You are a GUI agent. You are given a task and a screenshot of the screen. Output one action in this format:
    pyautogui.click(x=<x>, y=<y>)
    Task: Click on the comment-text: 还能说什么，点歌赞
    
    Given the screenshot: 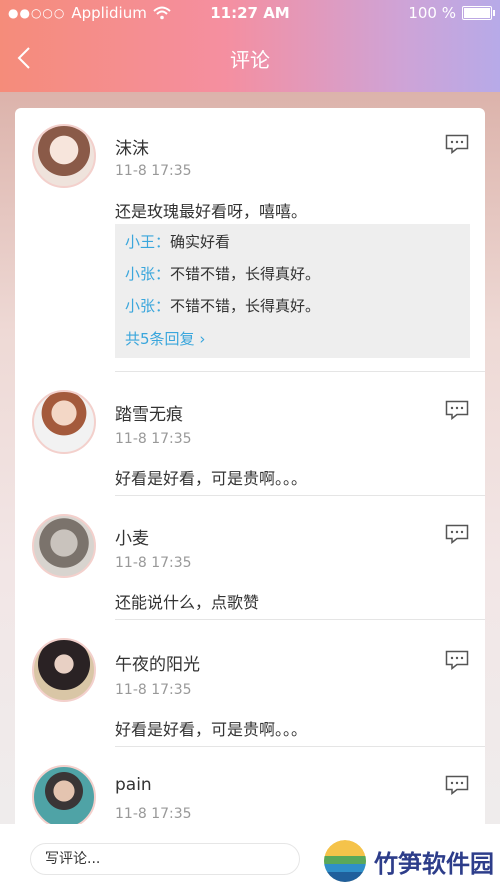 What is the action you would take?
    pyautogui.click(x=187, y=602)
    